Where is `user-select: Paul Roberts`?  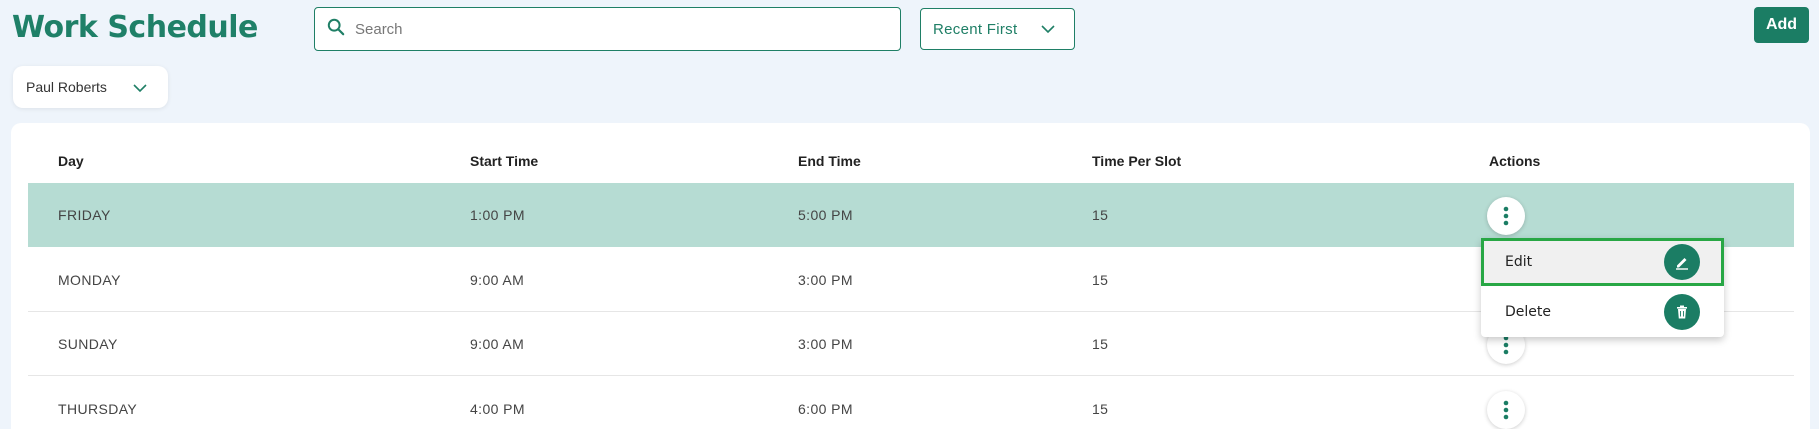 user-select: Paul Roberts is located at coordinates (90, 87).